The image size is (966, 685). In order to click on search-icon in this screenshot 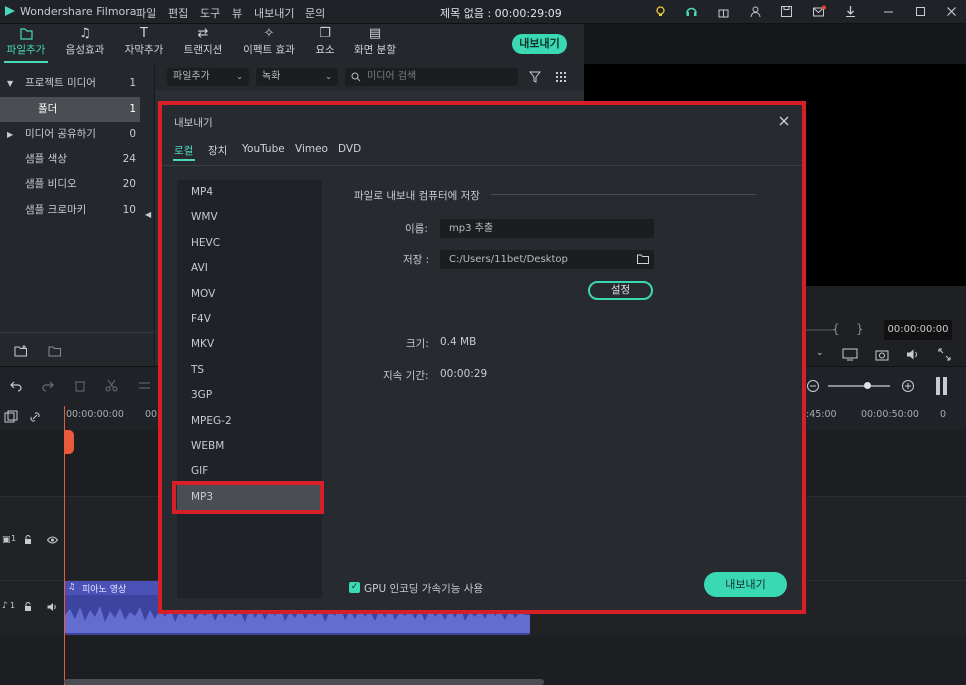, I will do `click(356, 77)`.